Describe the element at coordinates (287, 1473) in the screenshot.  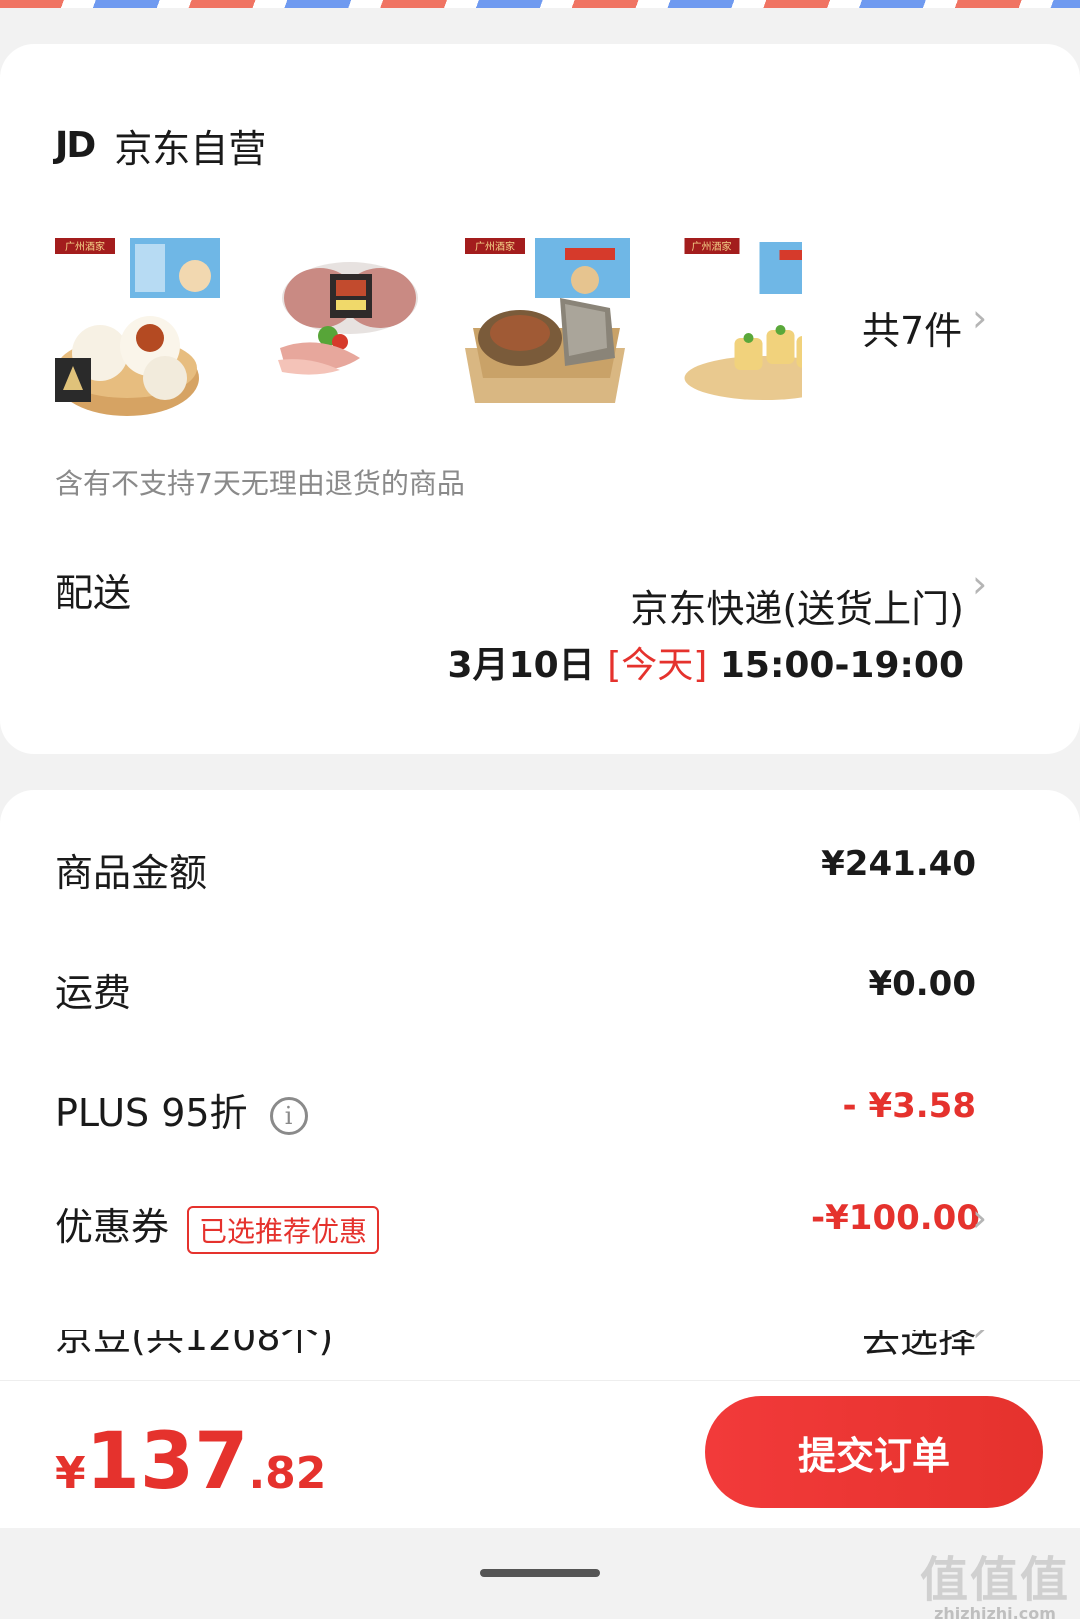
I see `price-decimal: .82` at that location.